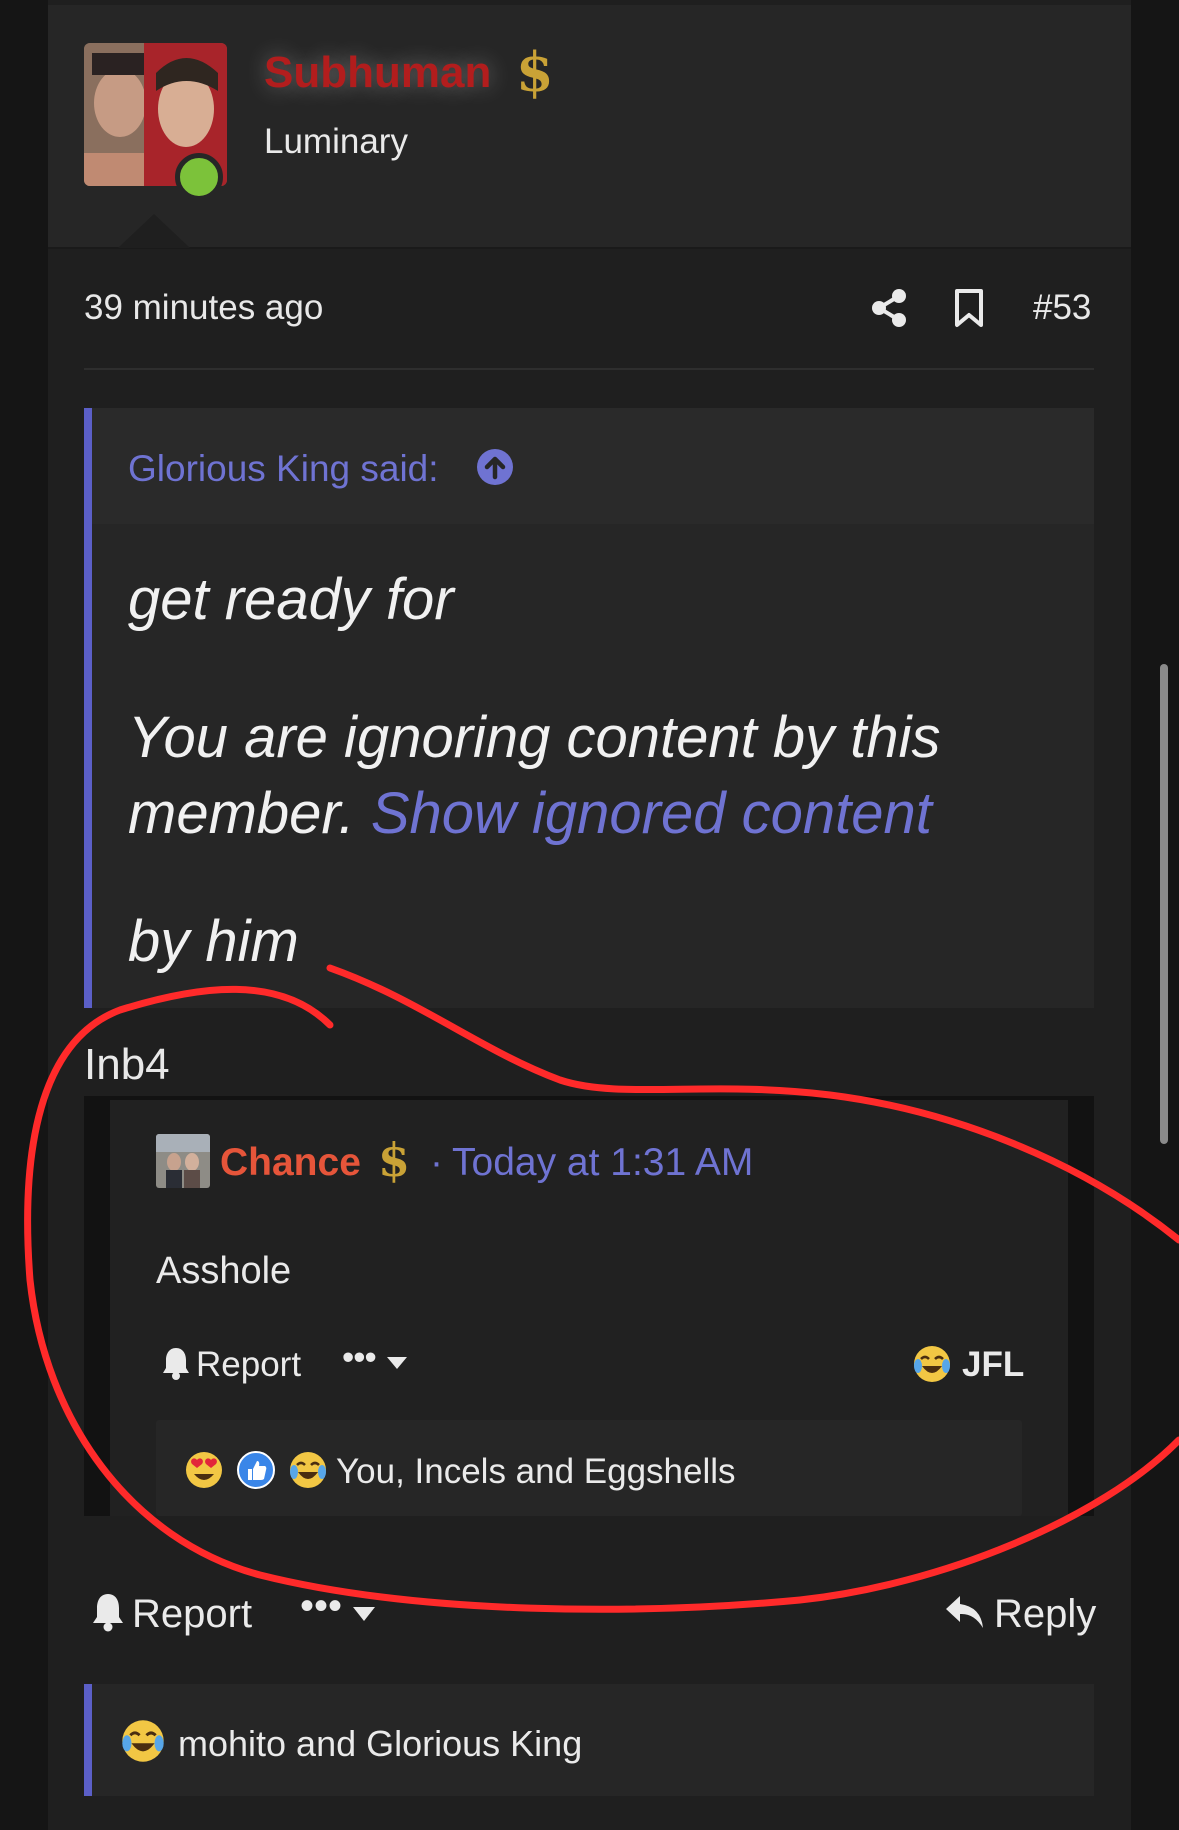 The height and width of the screenshot is (1830, 1179). Describe the element at coordinates (993, 1365) in the screenshot. I see `comment-react-button: JFL` at that location.